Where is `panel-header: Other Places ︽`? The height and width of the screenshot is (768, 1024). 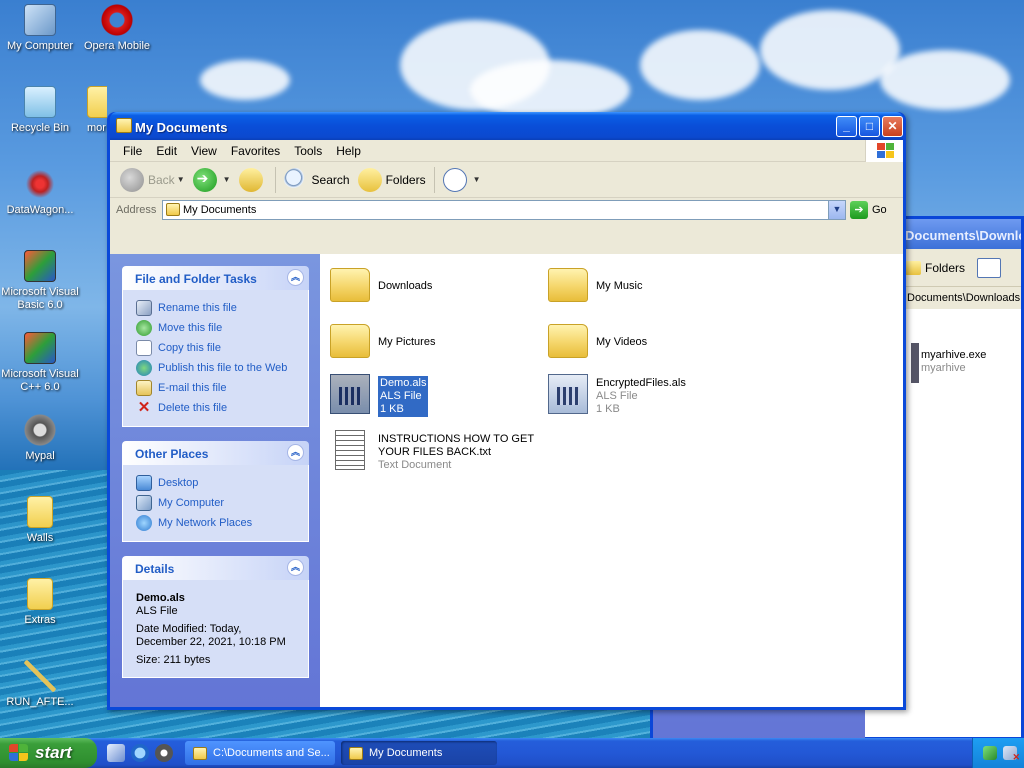
panel-header: Other Places ︽ is located at coordinates (215, 453).